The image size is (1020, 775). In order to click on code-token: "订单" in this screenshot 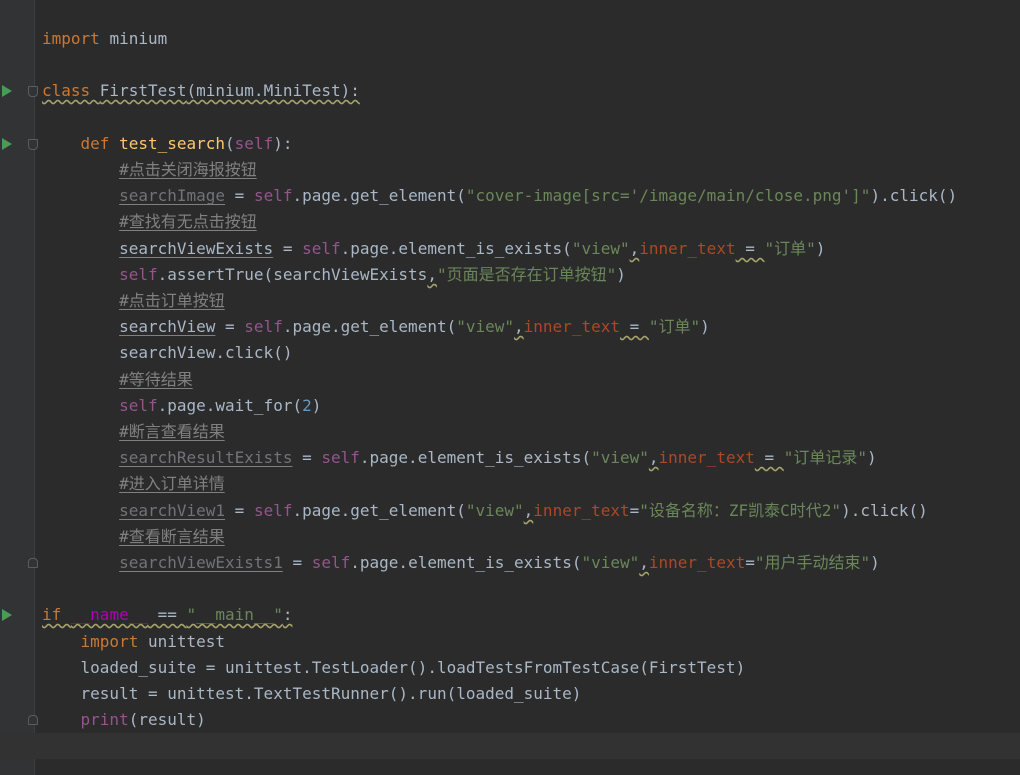, I will do `click(790, 248)`.